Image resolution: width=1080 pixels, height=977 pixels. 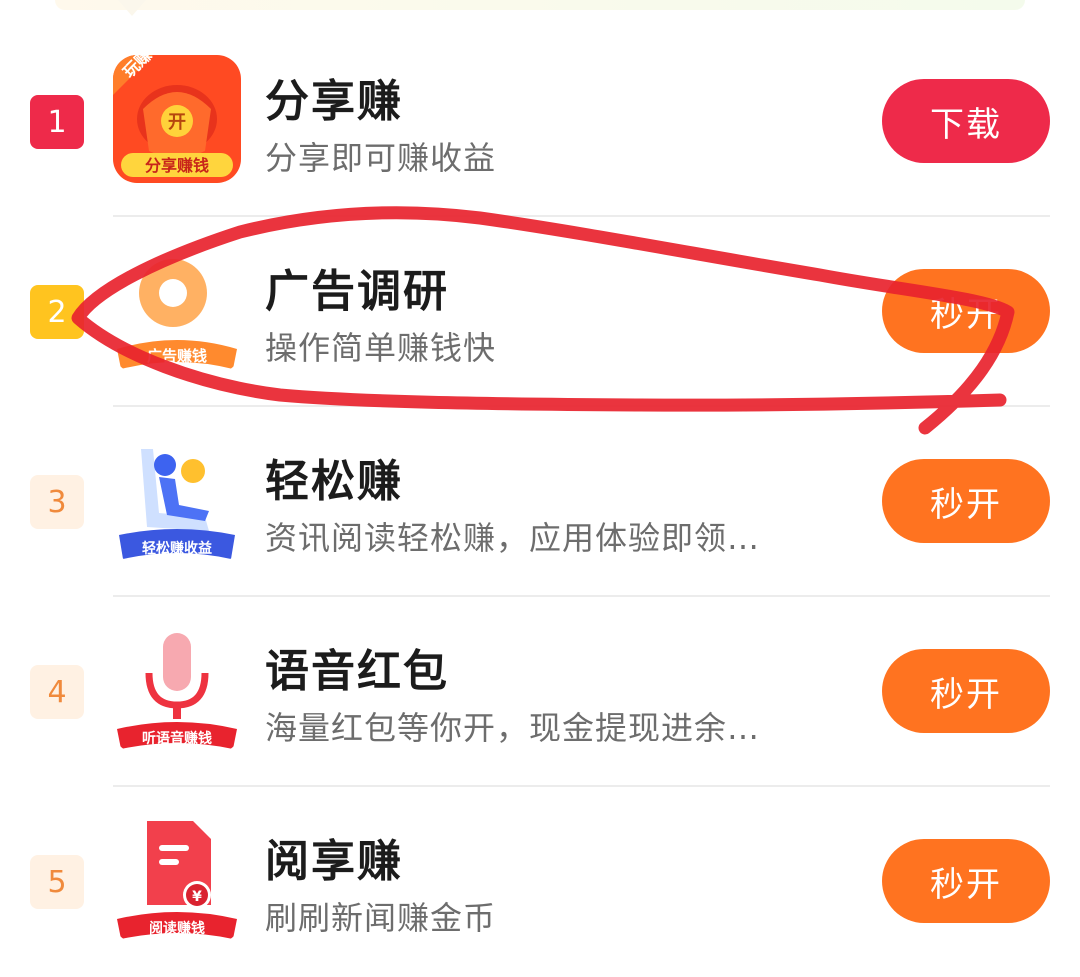 I want to click on icon-caption: 轻松赚收益, so click(x=177, y=548).